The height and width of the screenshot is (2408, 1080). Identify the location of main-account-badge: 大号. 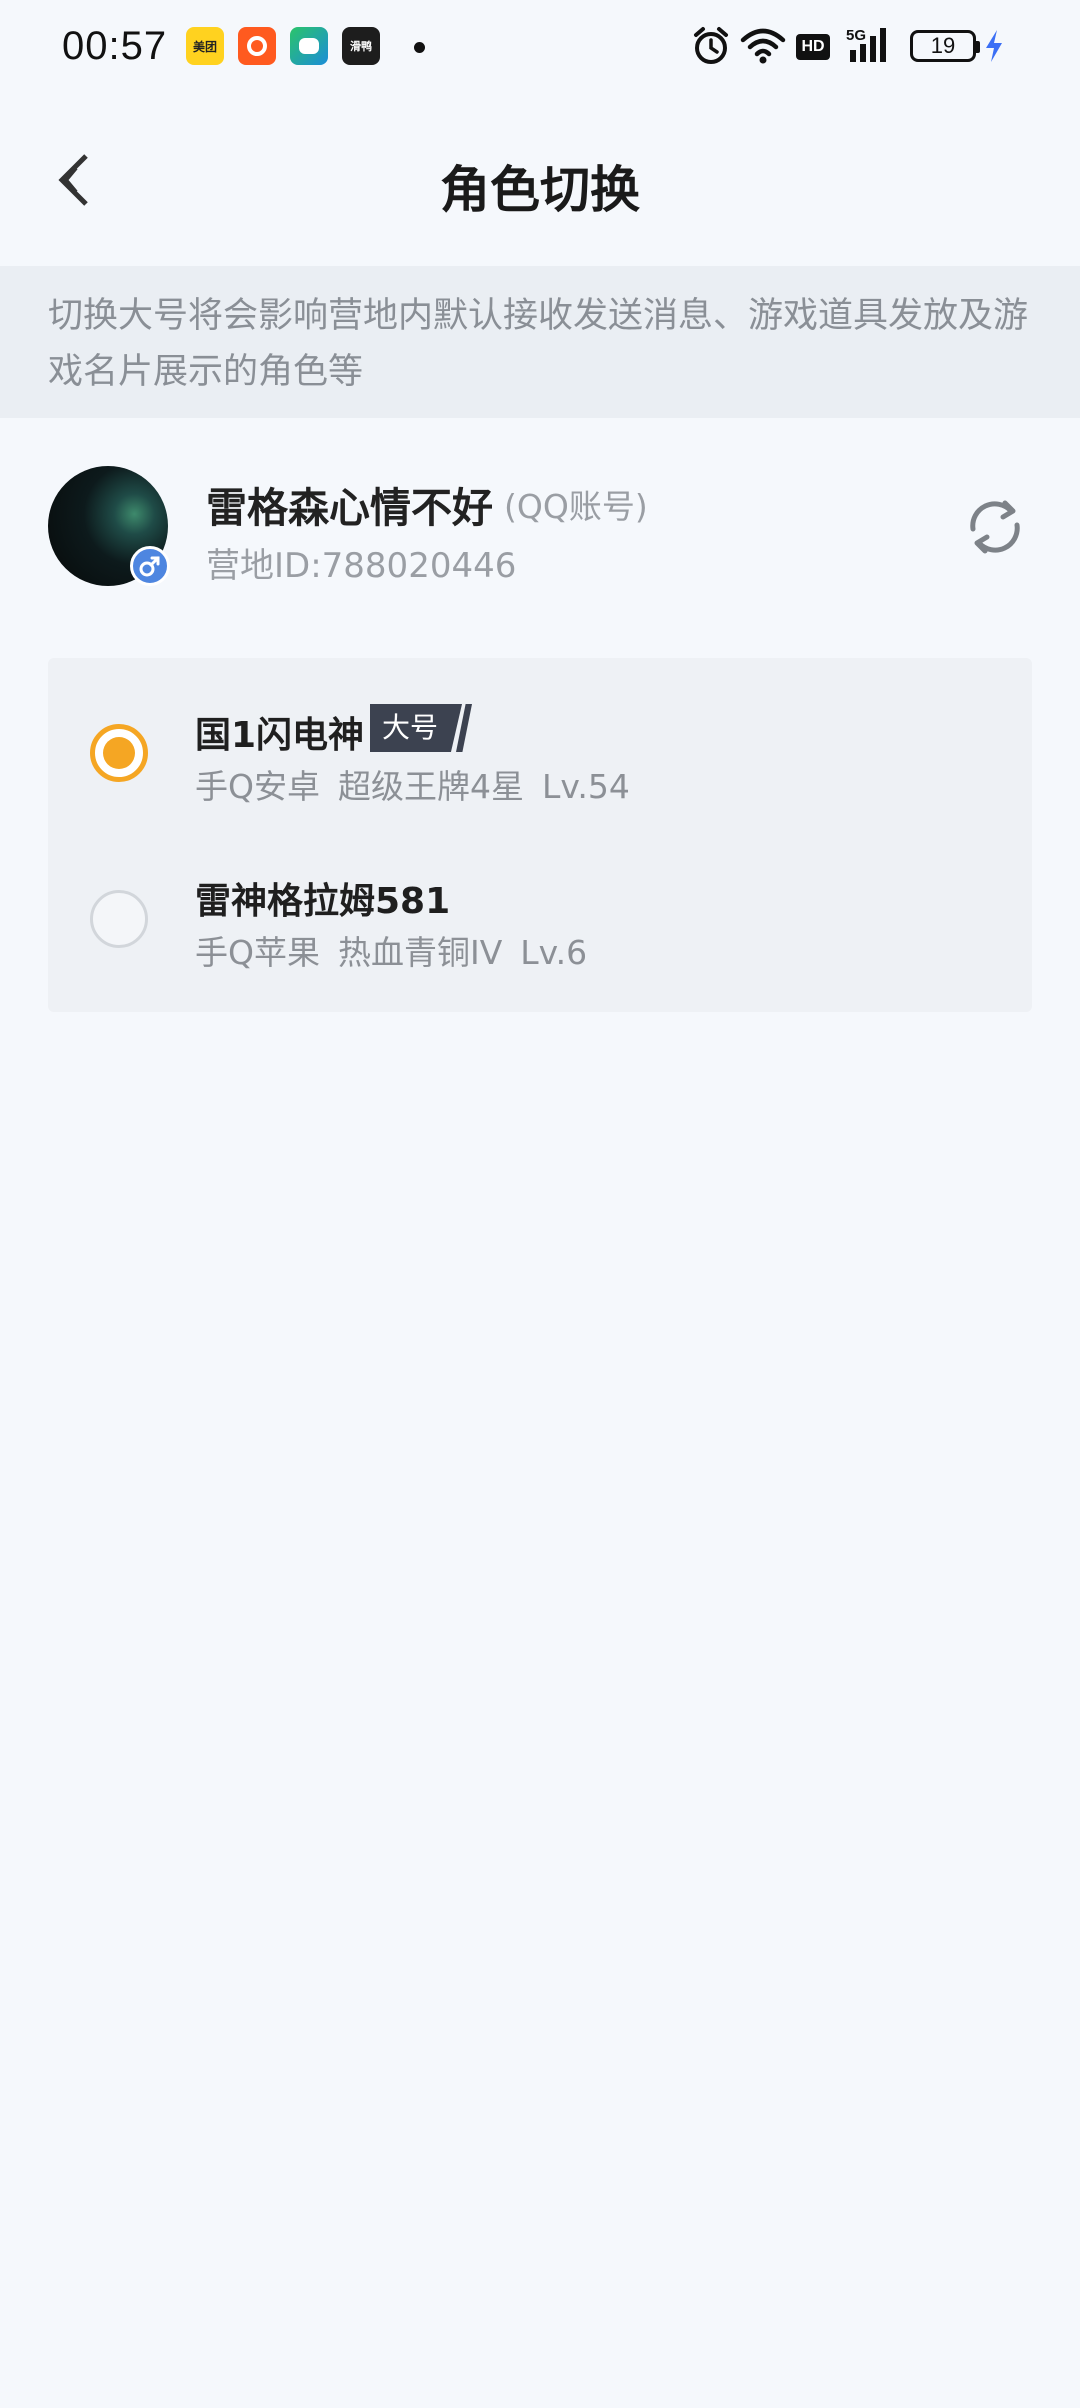
(421, 728).